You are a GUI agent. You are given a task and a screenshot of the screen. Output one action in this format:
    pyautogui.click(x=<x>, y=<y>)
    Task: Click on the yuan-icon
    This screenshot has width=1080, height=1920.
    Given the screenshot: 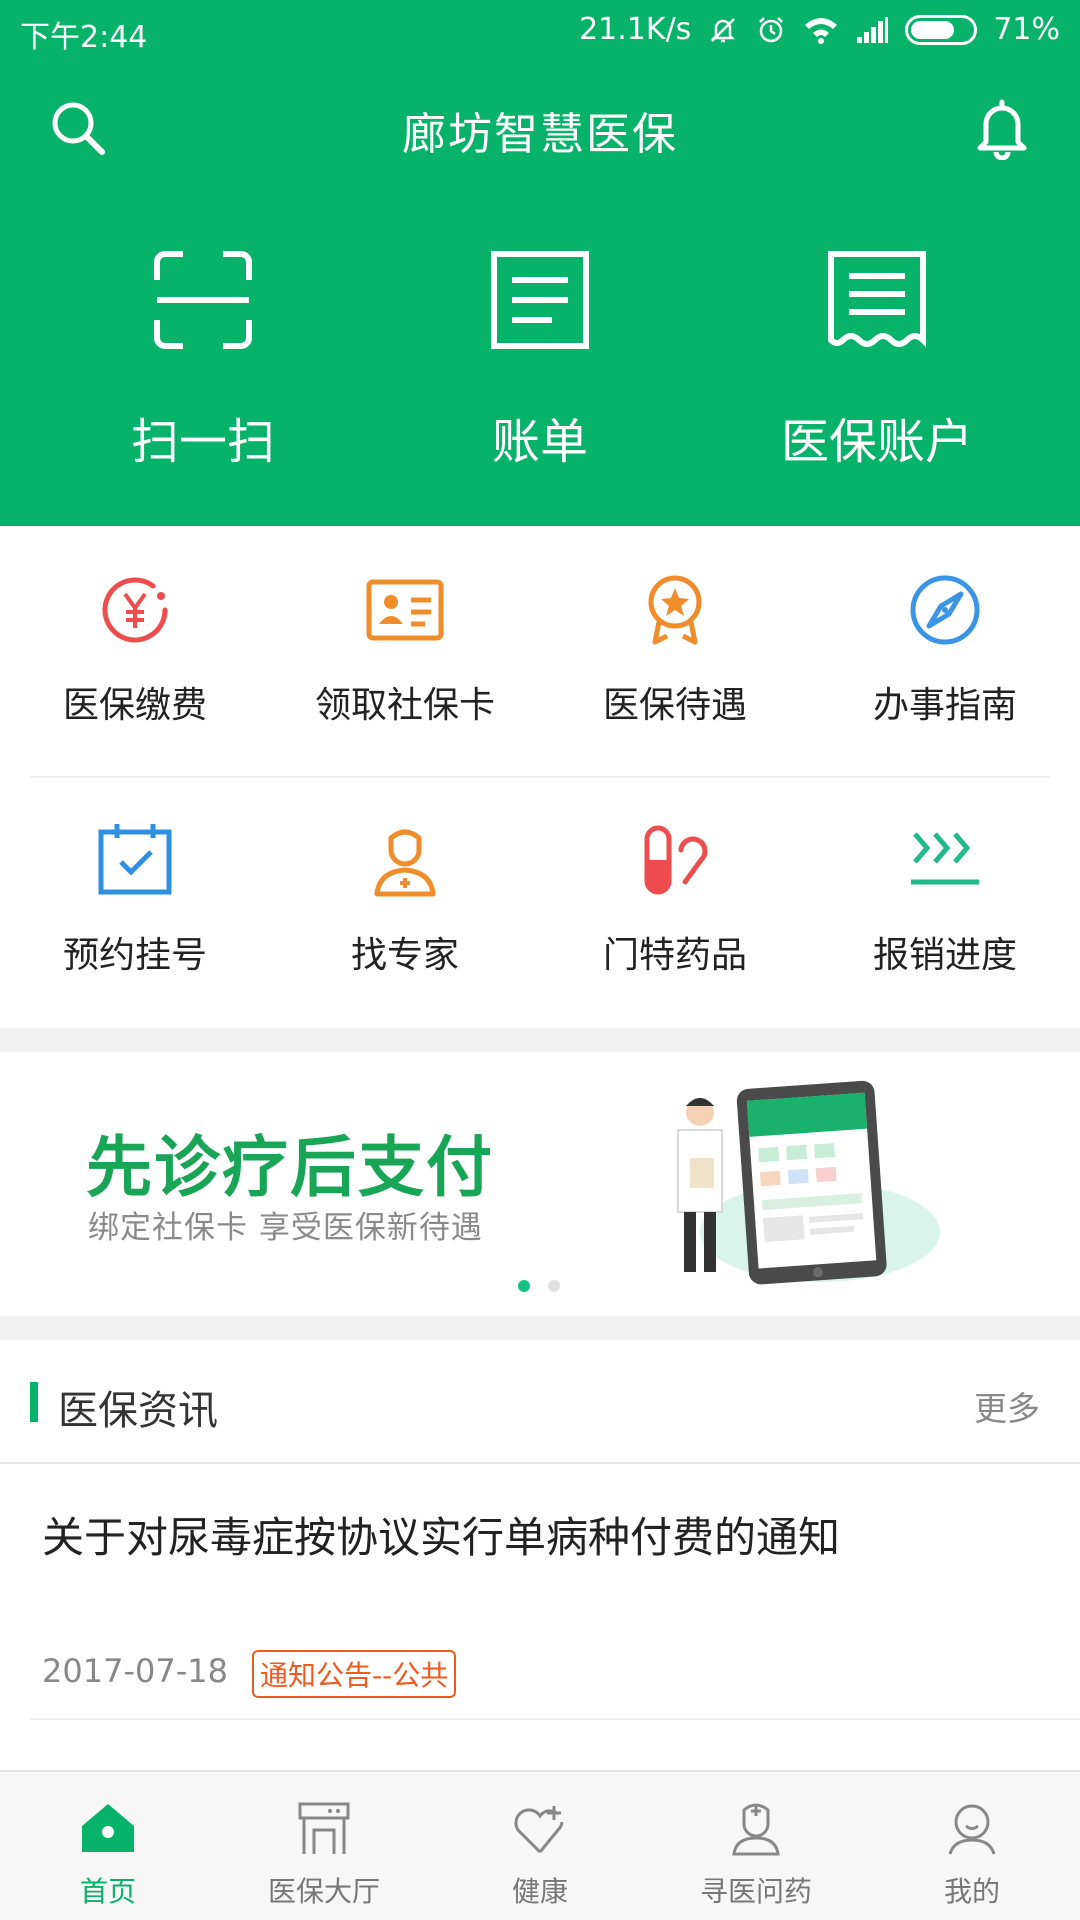 What is the action you would take?
    pyautogui.click(x=135, y=610)
    